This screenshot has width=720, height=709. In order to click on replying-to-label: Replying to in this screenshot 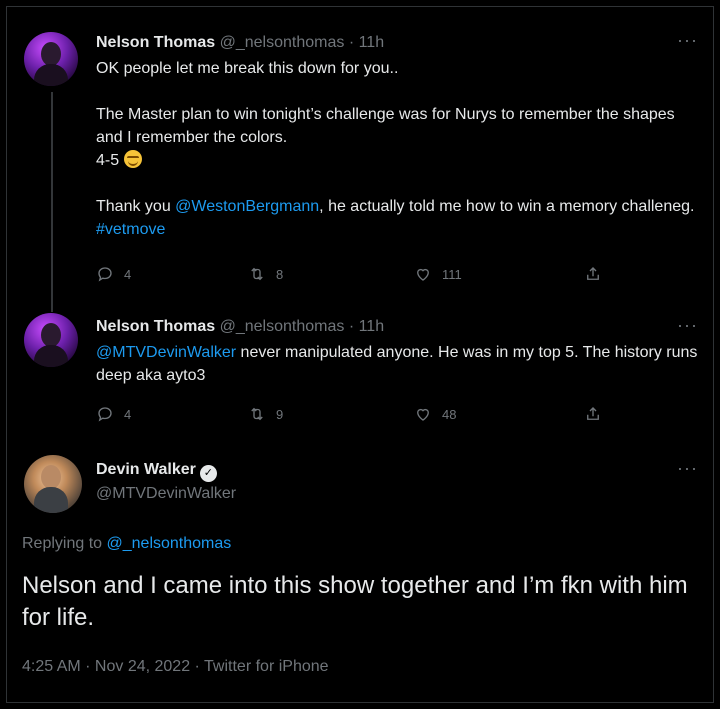, I will do `click(64, 543)`.